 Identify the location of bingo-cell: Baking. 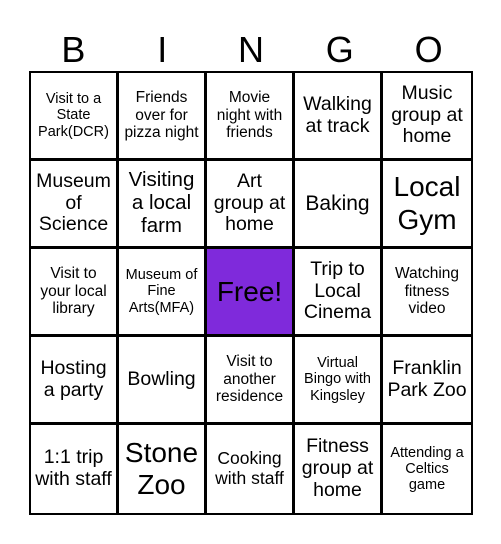
(339, 205).